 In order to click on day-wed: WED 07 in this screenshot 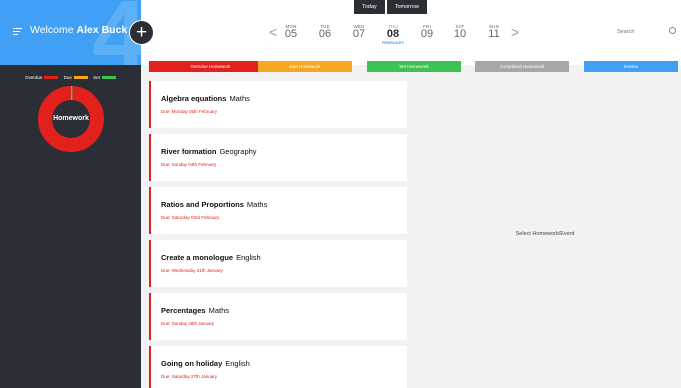, I will do `click(359, 32)`.